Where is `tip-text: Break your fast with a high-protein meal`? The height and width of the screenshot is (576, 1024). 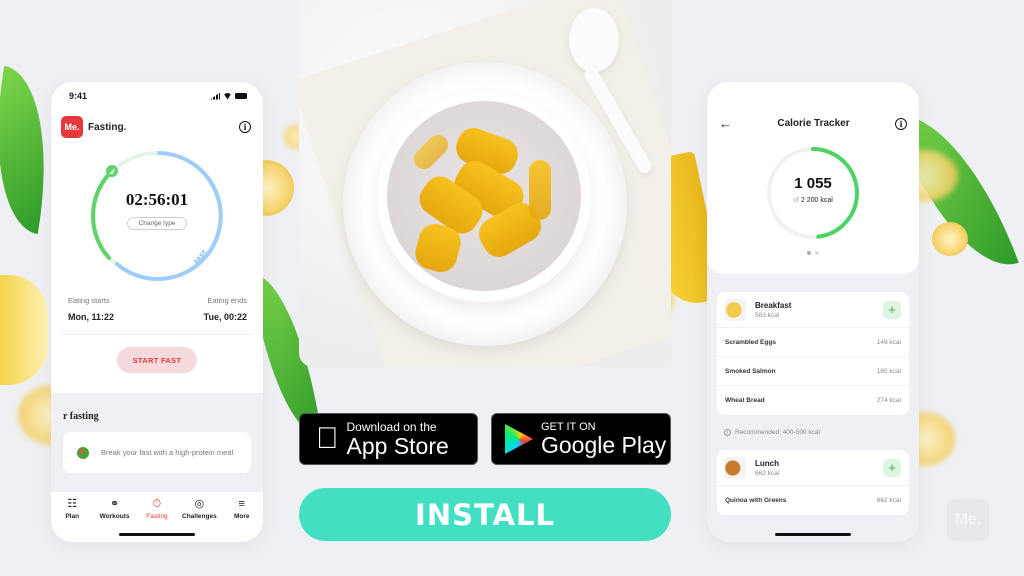 tip-text: Break your fast with a high-protein meal is located at coordinates (167, 452).